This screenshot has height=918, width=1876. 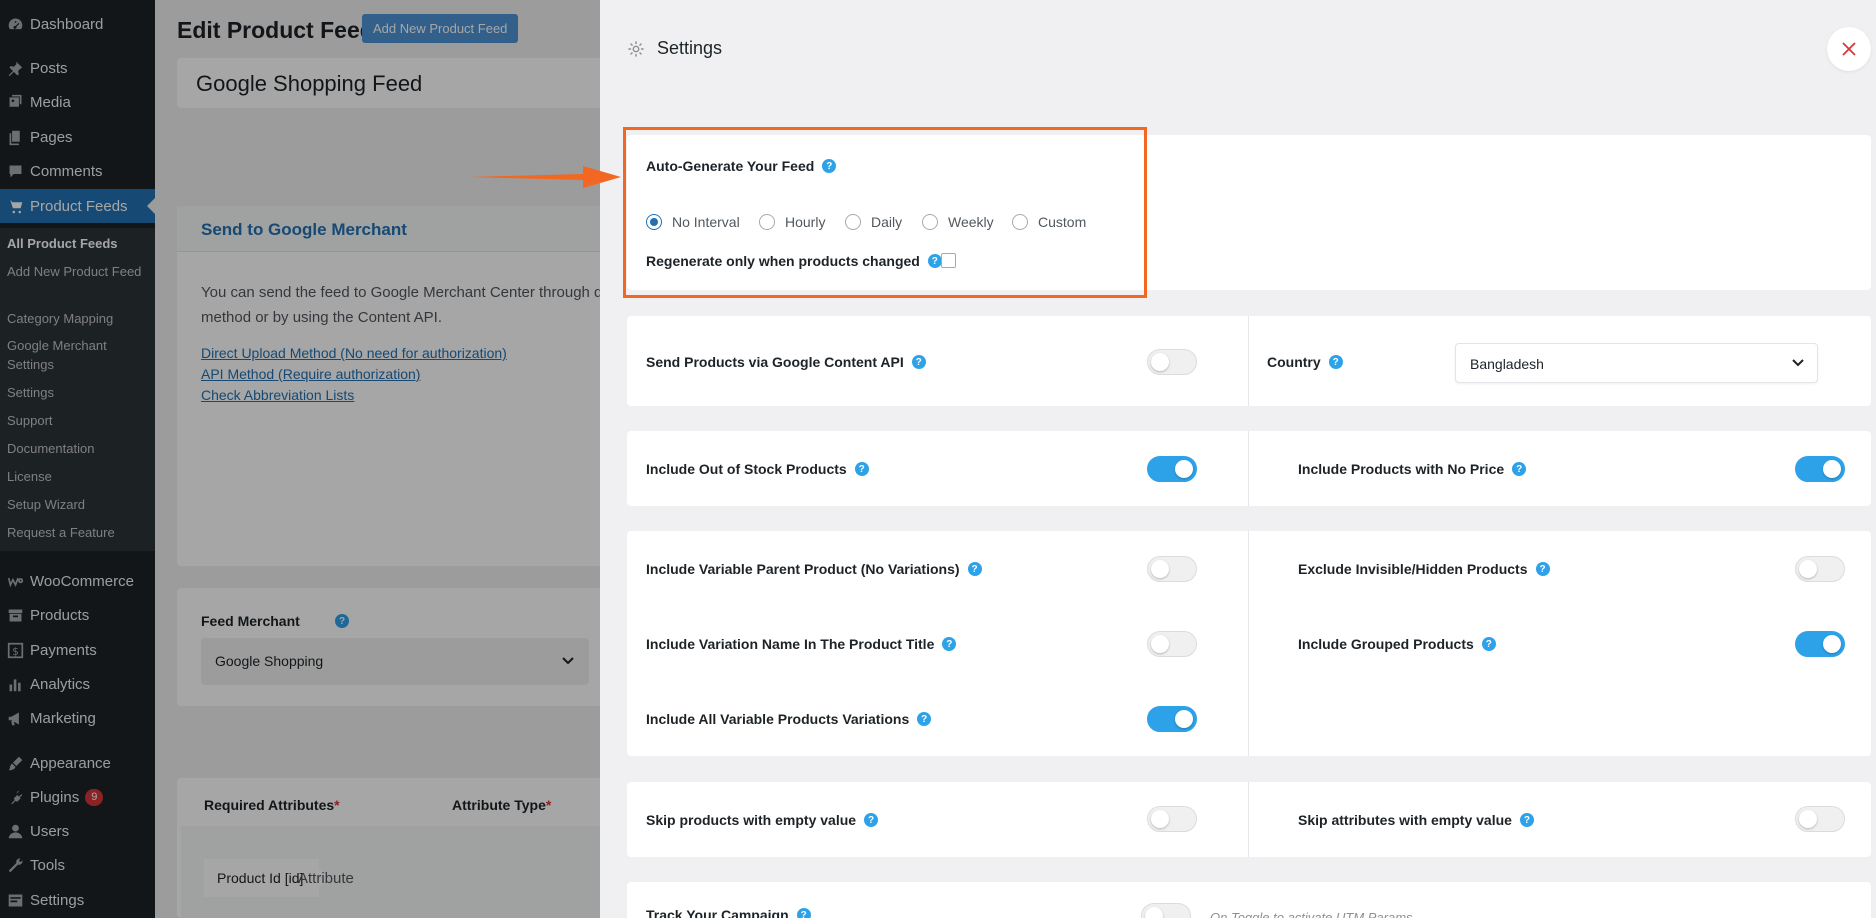 What do you see at coordinates (1172, 362) in the screenshot?
I see `content-api-toggle` at bounding box center [1172, 362].